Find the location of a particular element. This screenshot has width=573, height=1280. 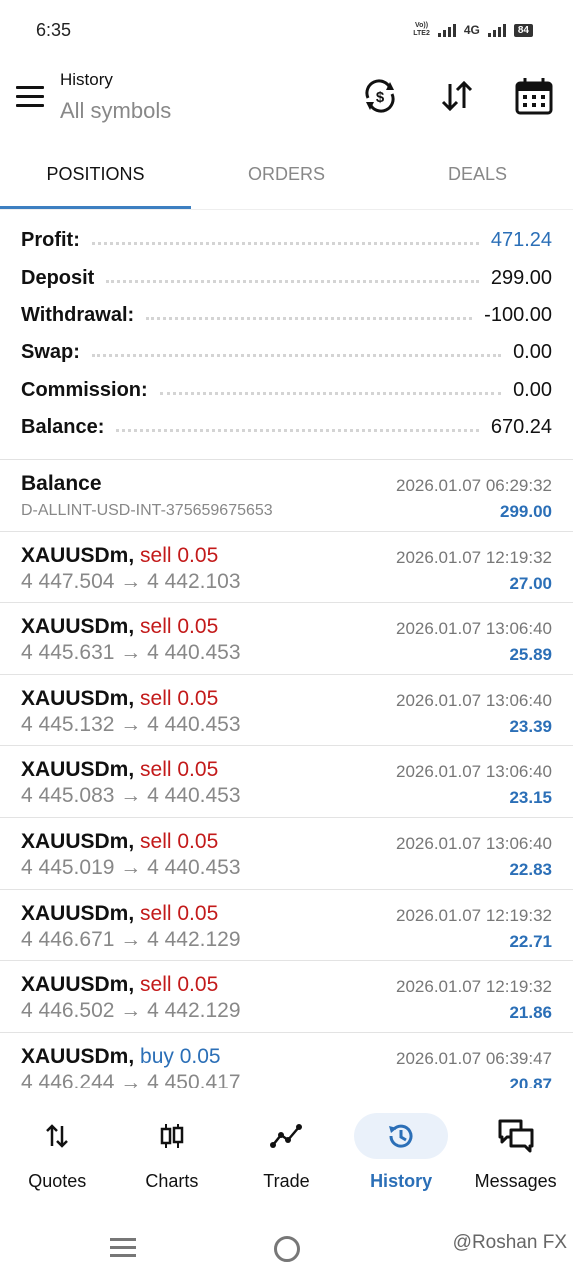

summary-balance: Balance: 670.24 is located at coordinates (286, 427).